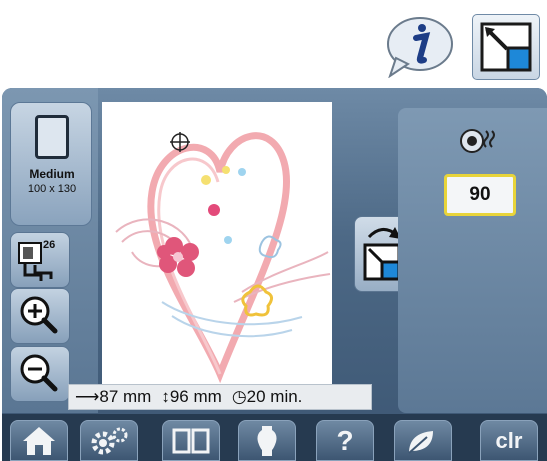 This screenshot has height=461, width=547. What do you see at coordinates (87, 396) in the screenshot?
I see `width-arrow-icon: ⟶` at bounding box center [87, 396].